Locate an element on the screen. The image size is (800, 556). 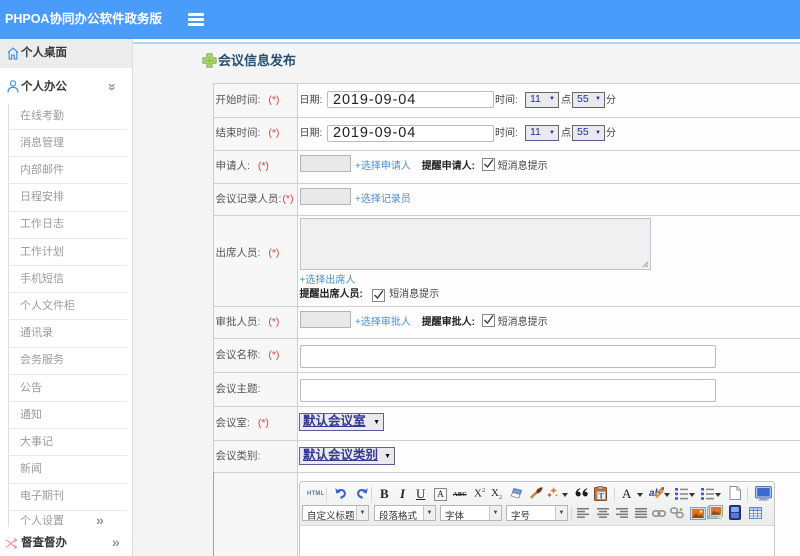
svg-text: T is located at coordinates (602, 496).